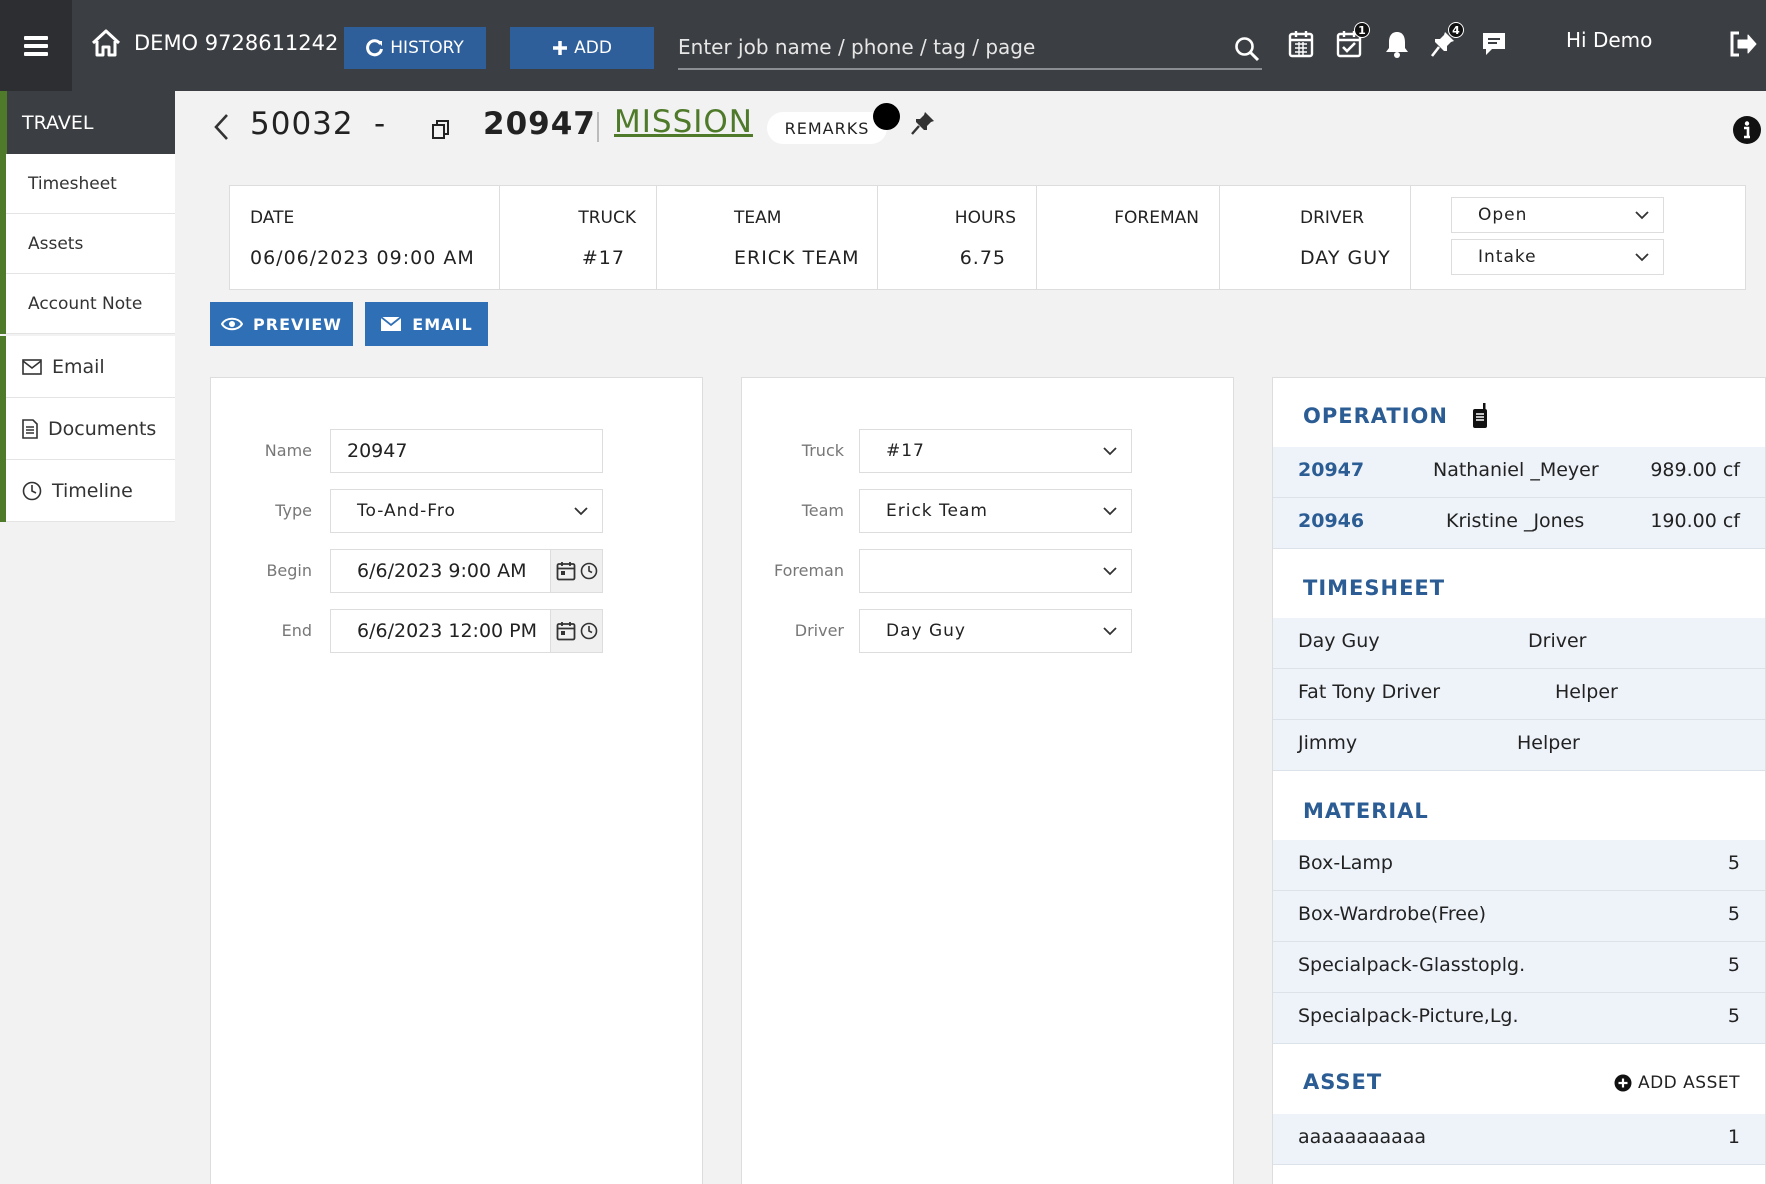 This screenshot has width=1766, height=1184. I want to click on truck-select: #17, so click(995, 451).